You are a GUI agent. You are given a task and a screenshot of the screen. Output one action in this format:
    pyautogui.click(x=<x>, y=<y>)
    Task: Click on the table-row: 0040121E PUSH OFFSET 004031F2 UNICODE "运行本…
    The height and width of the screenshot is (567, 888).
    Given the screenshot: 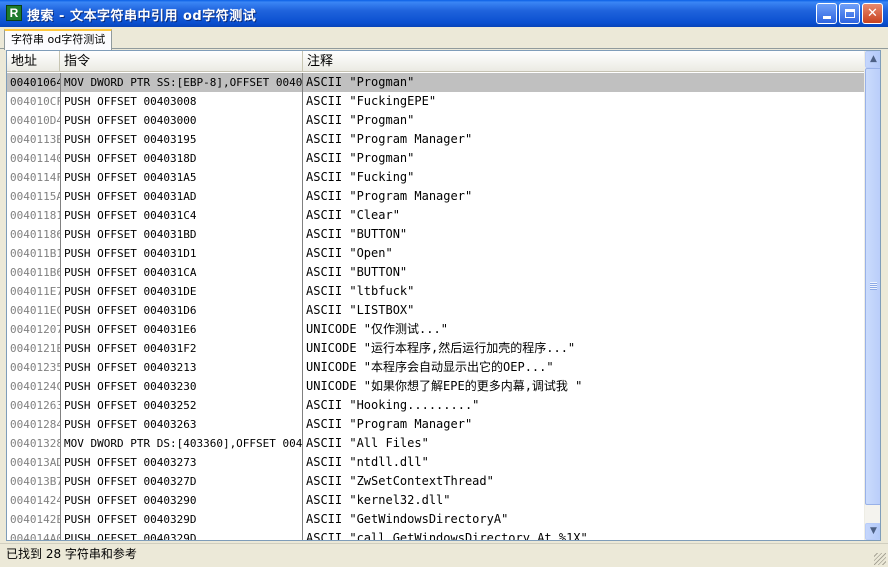 What is the action you would take?
    pyautogui.click(x=436, y=348)
    